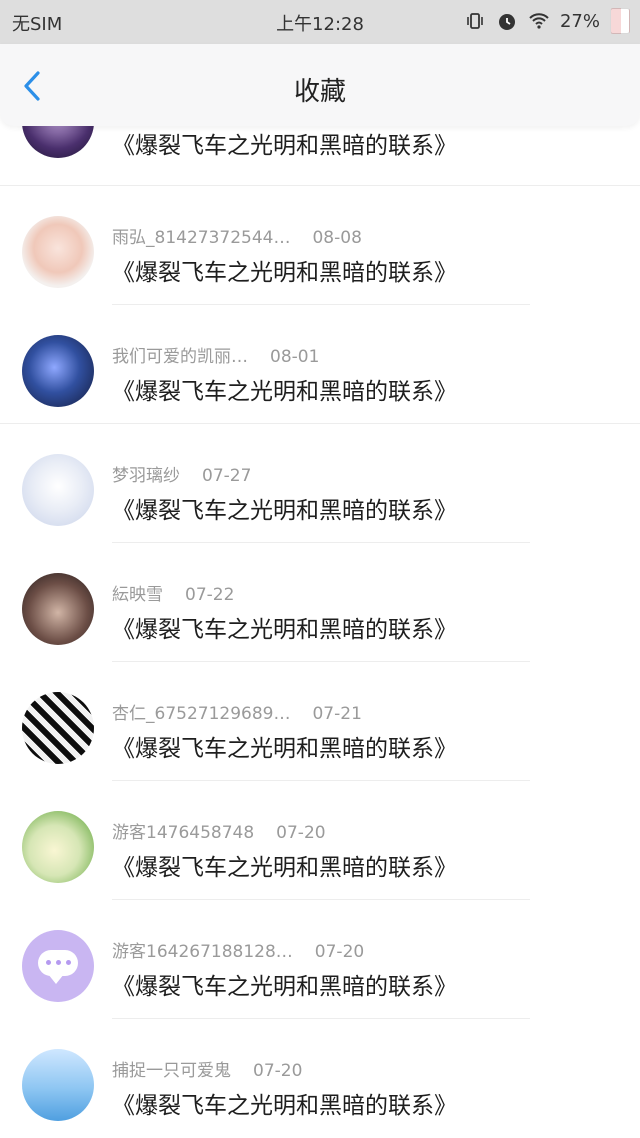 The image size is (640, 1138). Describe the element at coordinates (295, 357) in the screenshot. I see `favorite-date: 08-01` at that location.